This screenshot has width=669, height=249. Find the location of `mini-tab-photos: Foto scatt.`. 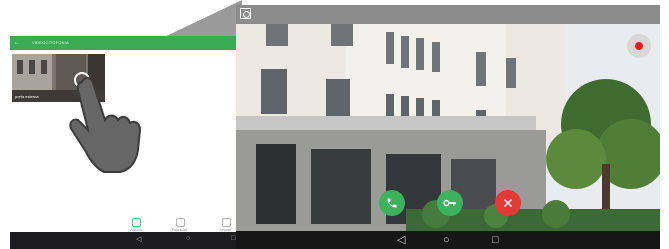

mini-tab-photos: Foto scatt. is located at coordinates (180, 225).